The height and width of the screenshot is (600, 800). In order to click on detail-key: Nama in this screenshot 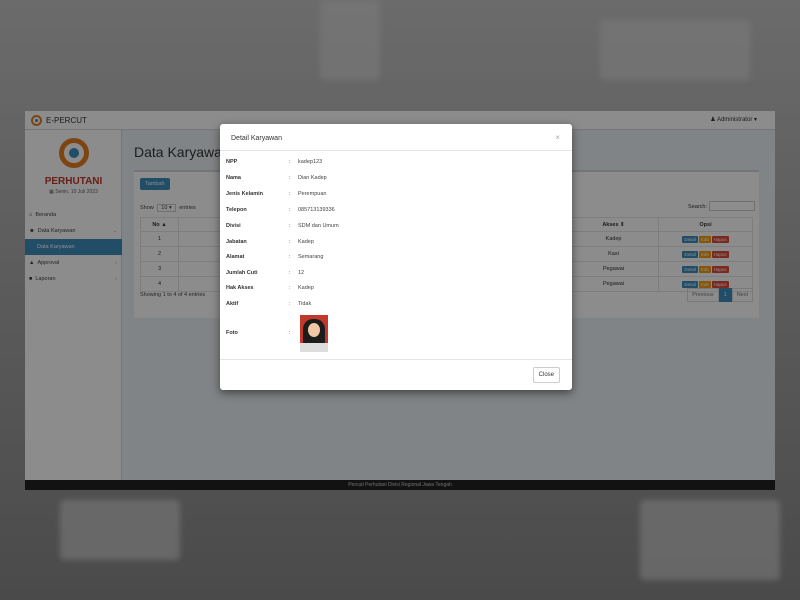, I will do `click(233, 178)`.